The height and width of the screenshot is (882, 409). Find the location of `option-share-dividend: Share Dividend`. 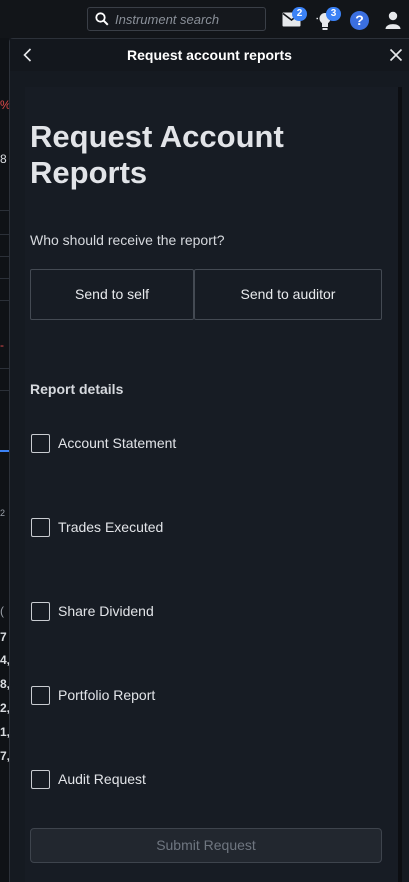

option-share-dividend: Share Dividend is located at coordinates (180, 612).